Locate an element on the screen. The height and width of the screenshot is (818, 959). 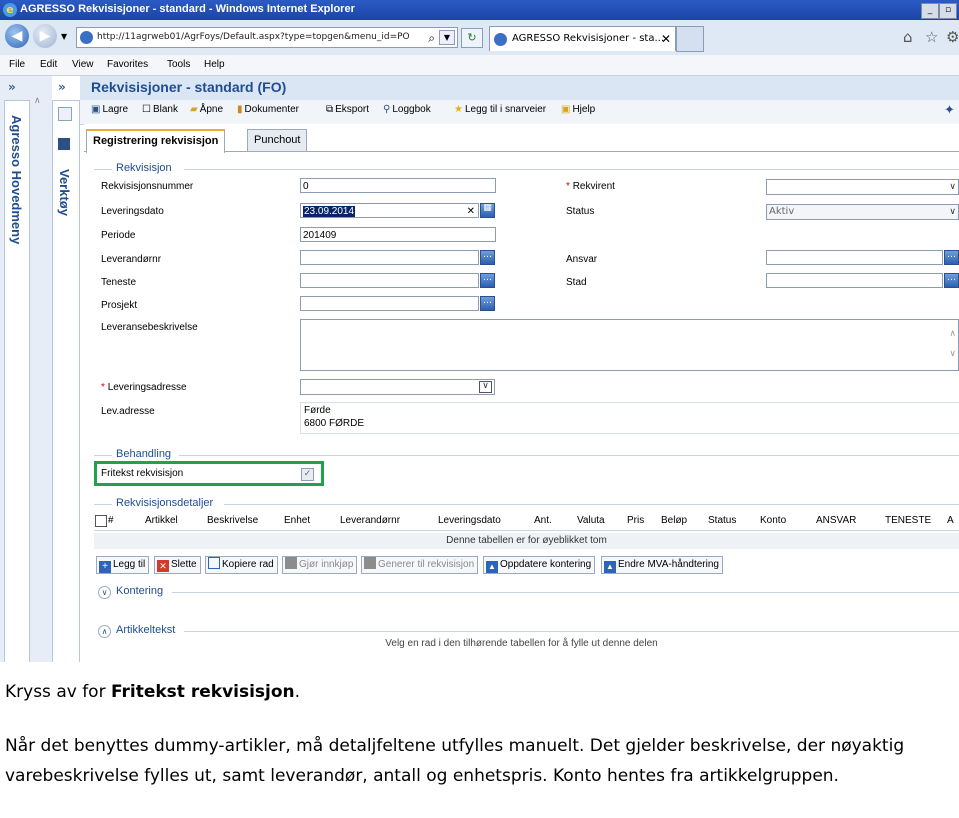
home-icon: ⌂ is located at coordinates (908, 37).